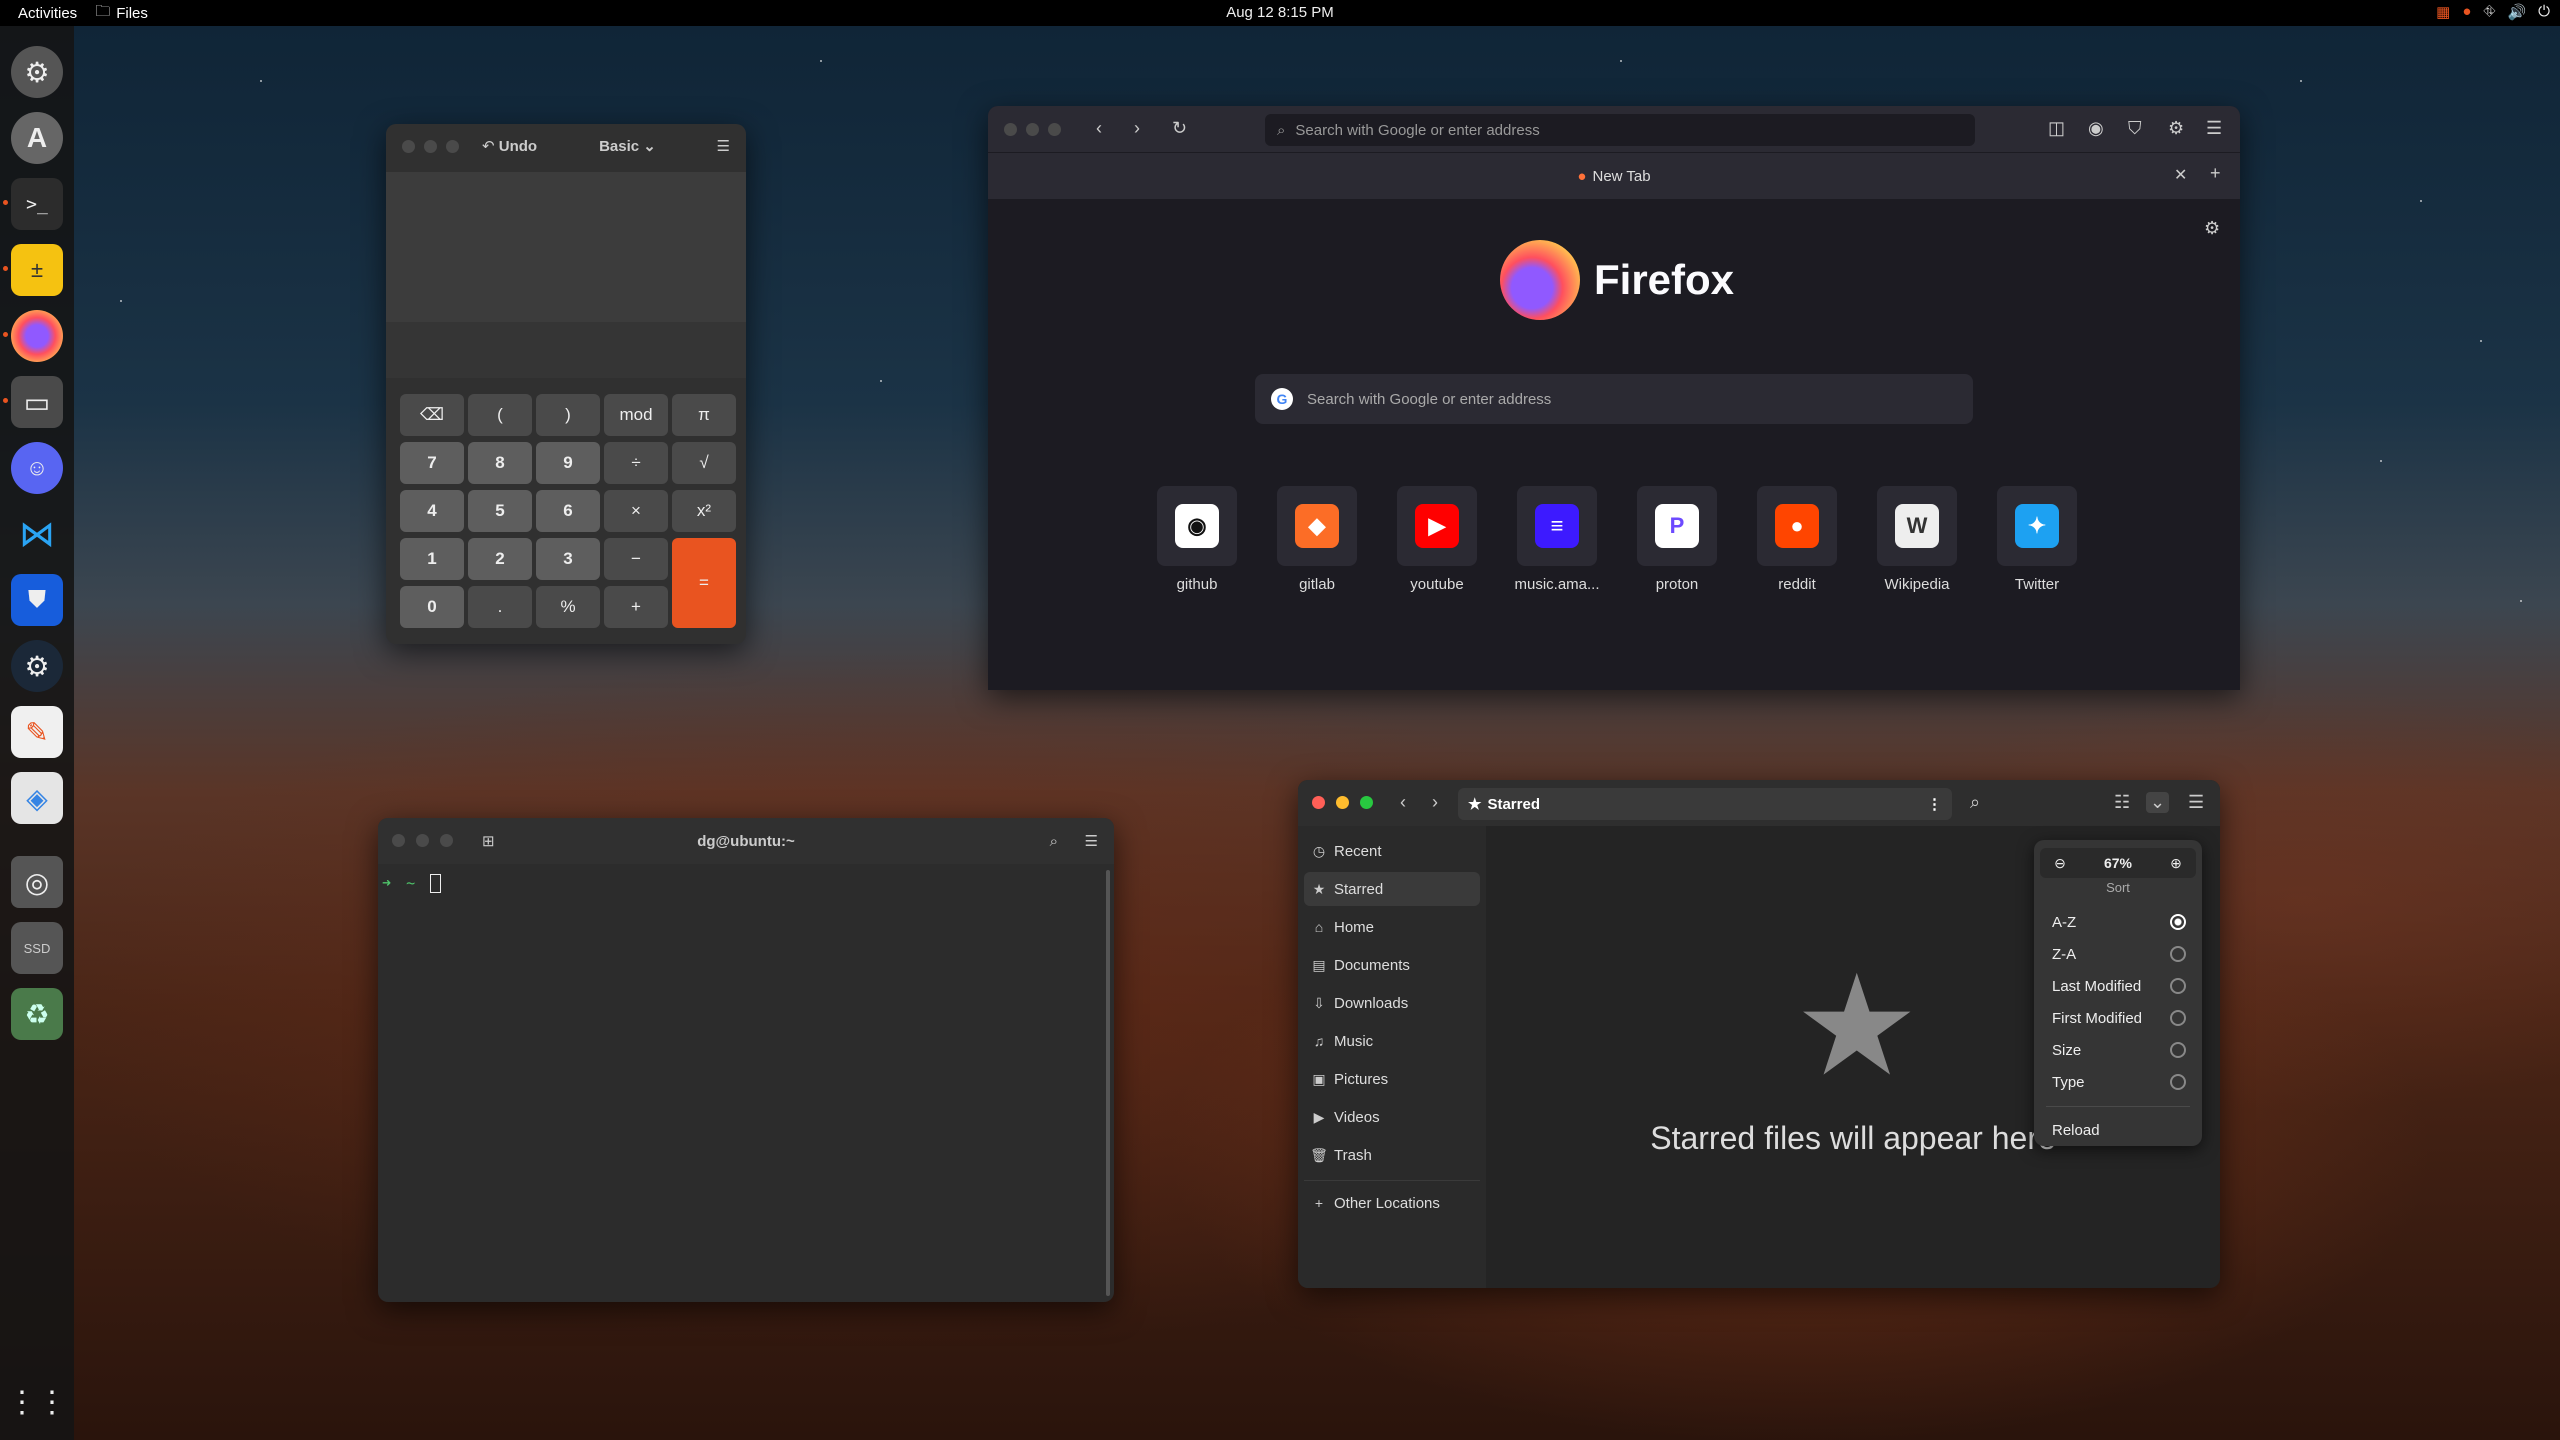 This screenshot has height=1440, width=2560. Describe the element at coordinates (2096, 128) in the screenshot. I see `profile-icon: ◉` at that location.